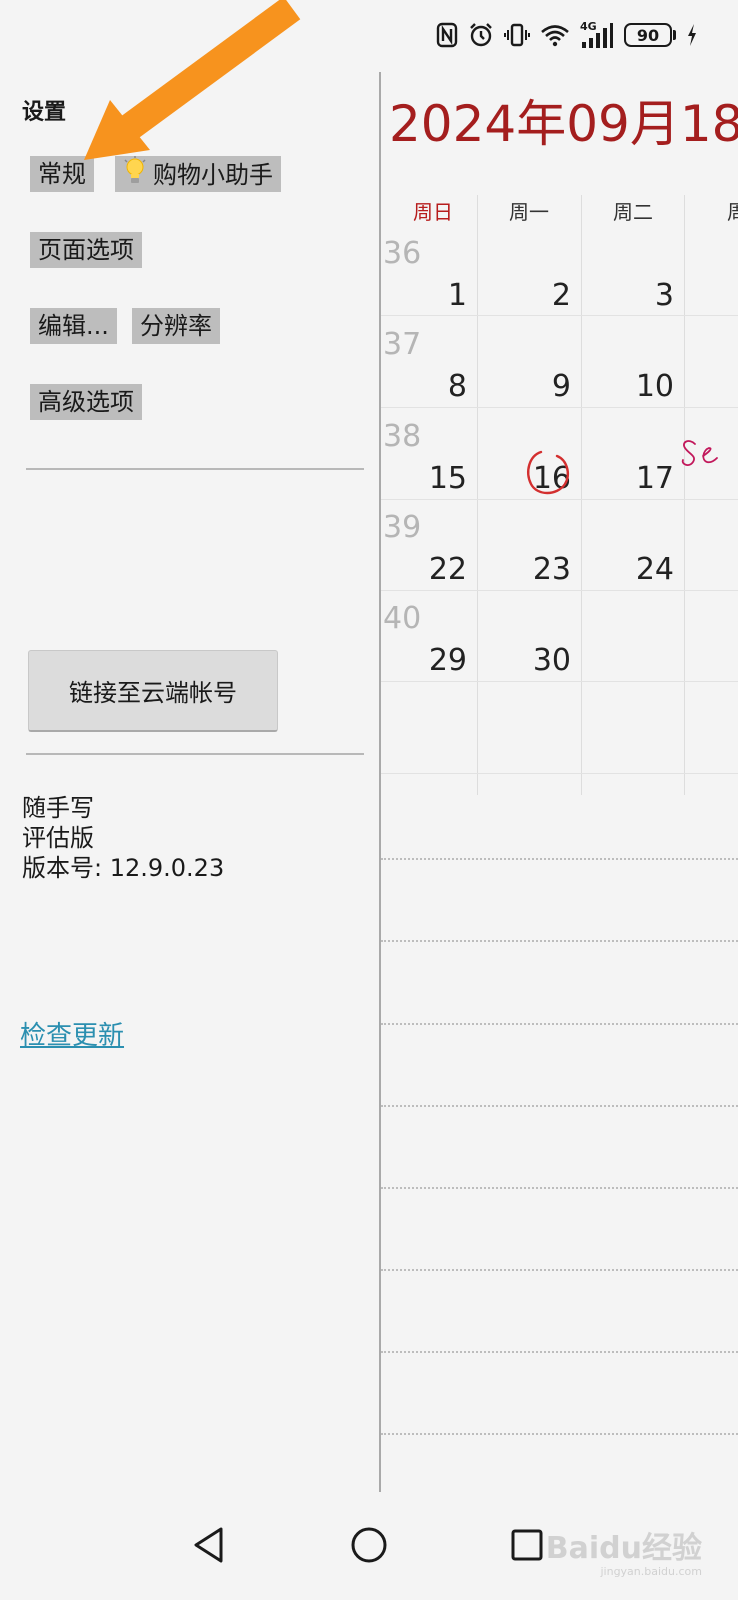 This screenshot has width=738, height=1600. I want to click on weekday-header: 周二, so click(633, 212).